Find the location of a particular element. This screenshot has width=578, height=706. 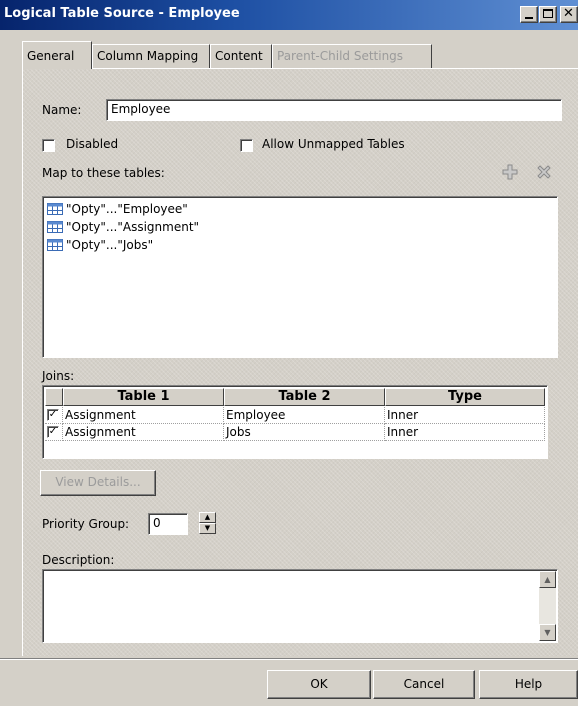

tab-general: General is located at coordinates (57, 55).